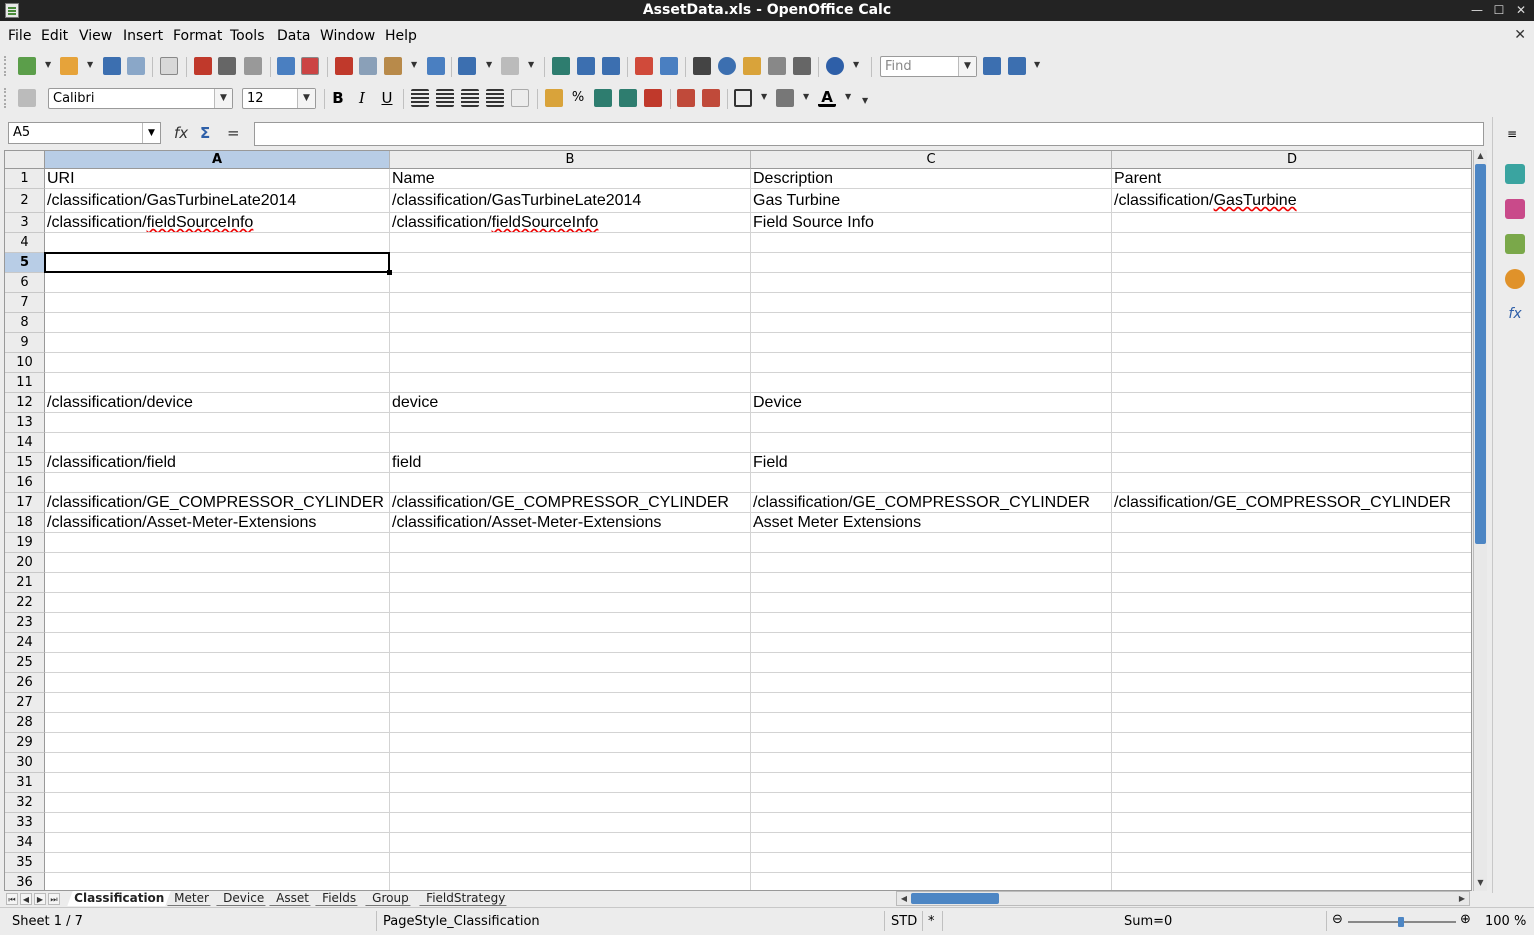  What do you see at coordinates (570, 503) in the screenshot?
I see `cell-b17: /classification/GE_COMPRESSOR_CYLINDER` at bounding box center [570, 503].